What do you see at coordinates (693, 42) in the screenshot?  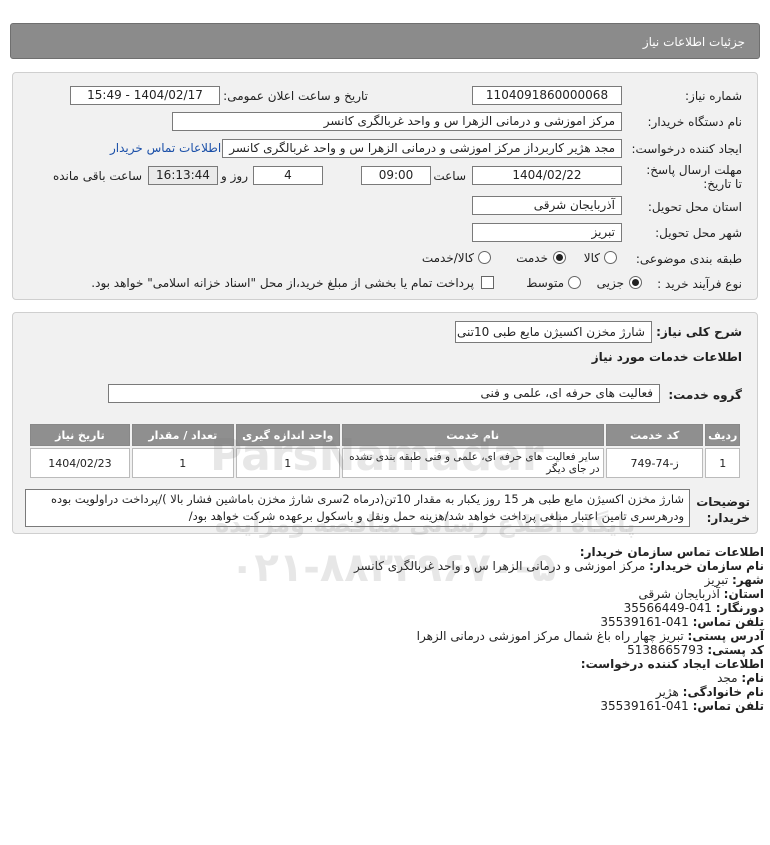 I see `page-title: جزئیات اطلاعات نیاز` at bounding box center [693, 42].